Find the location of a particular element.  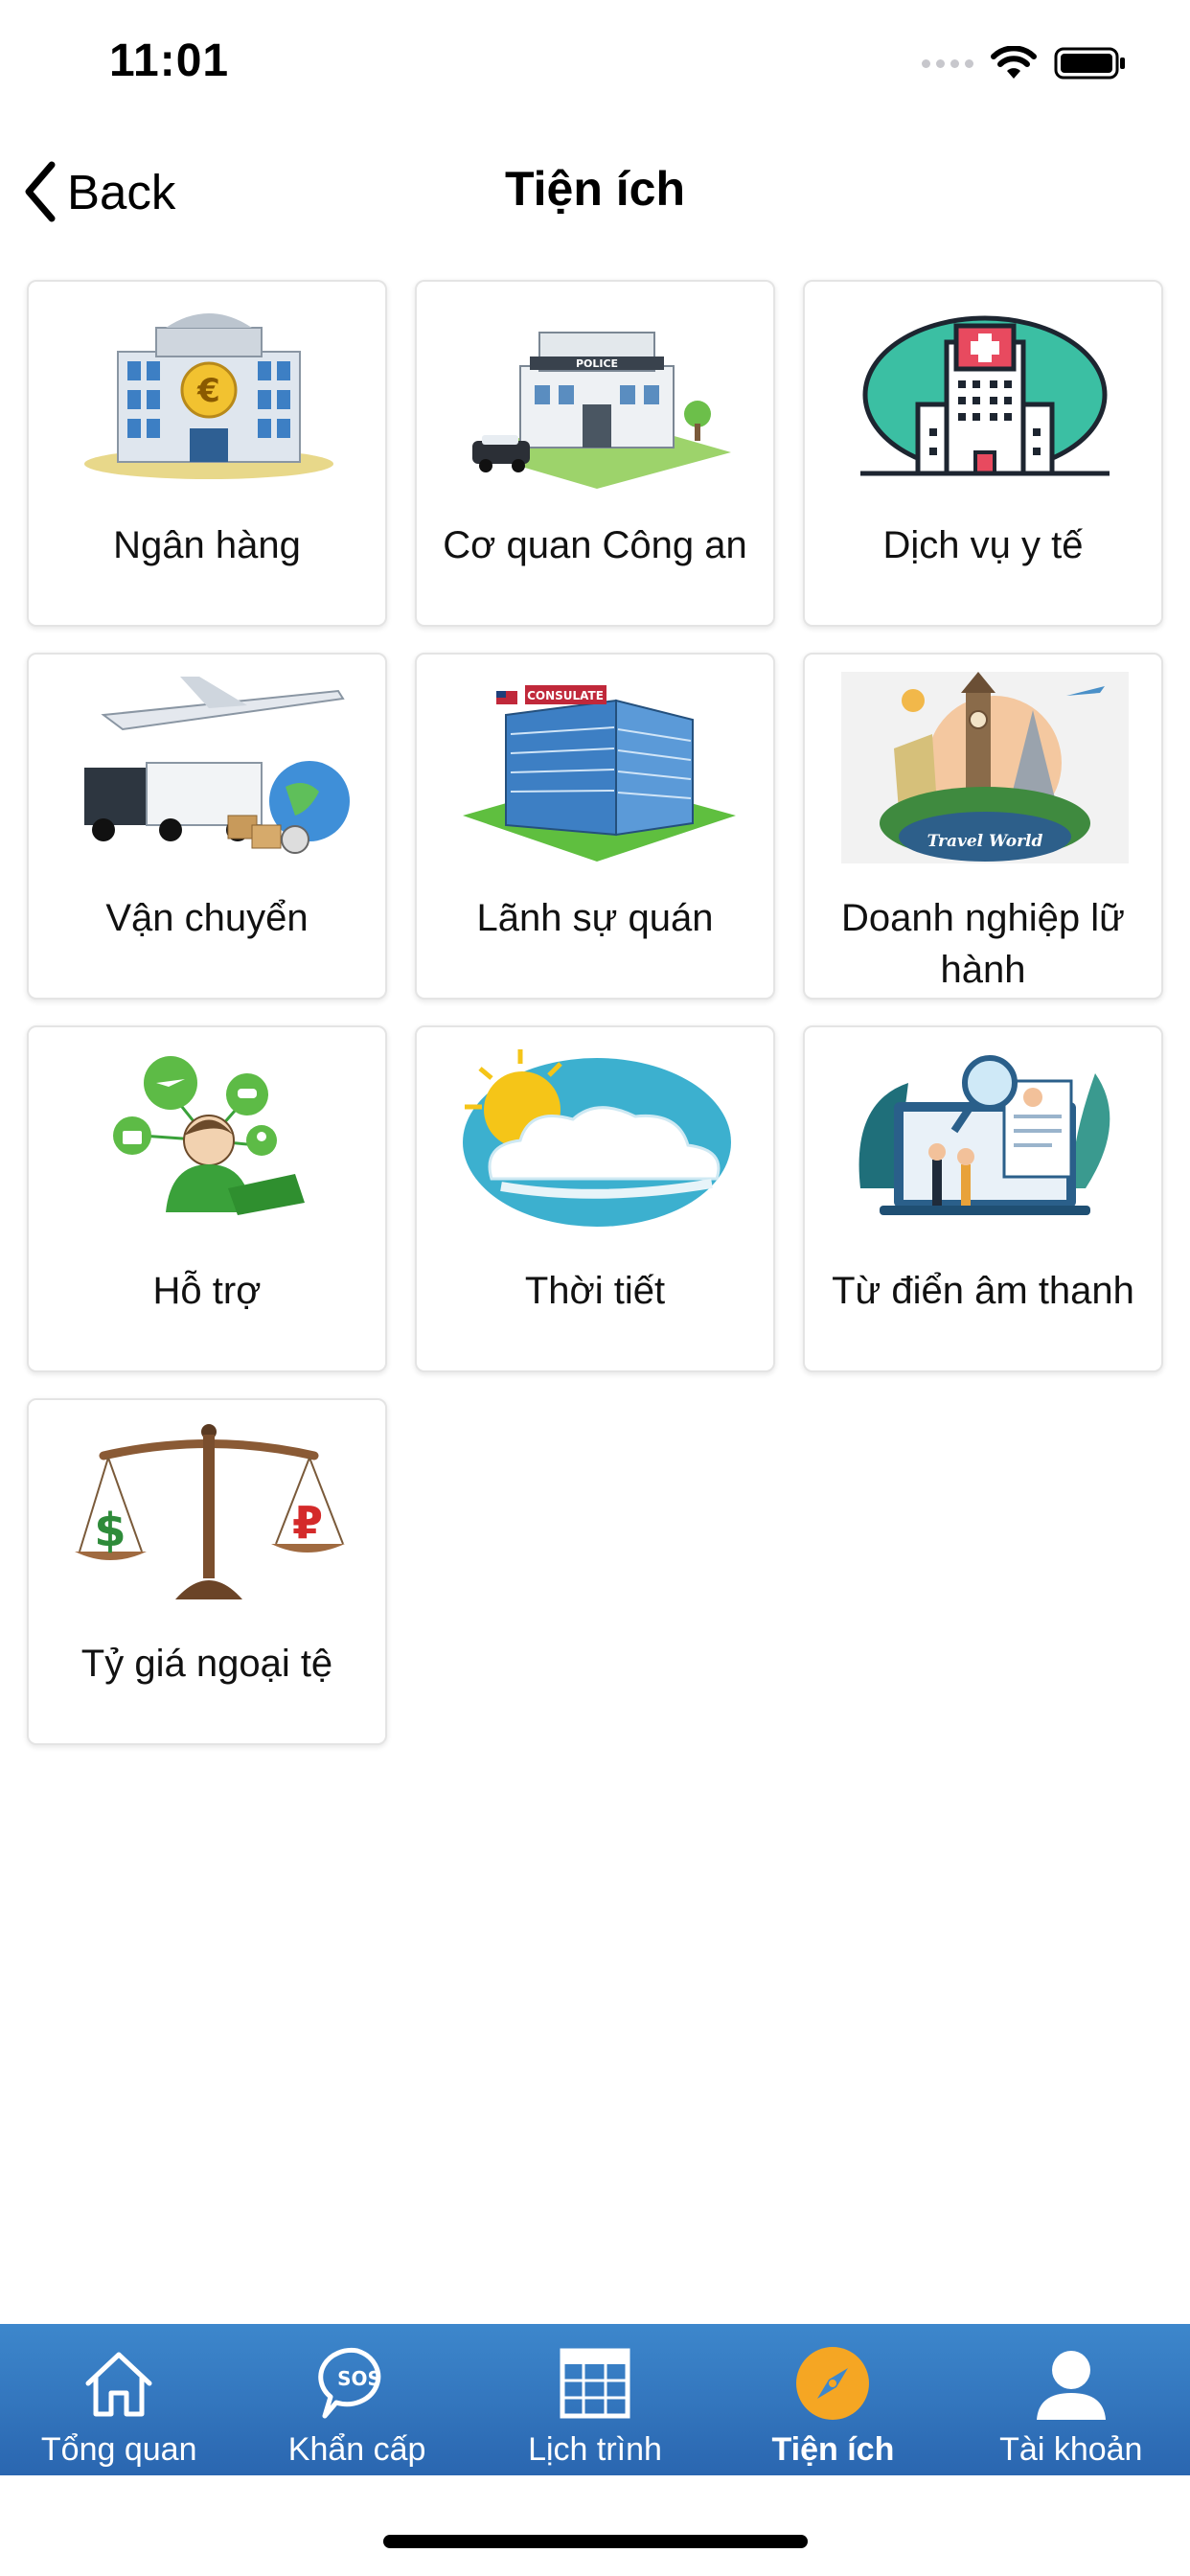

navigation-bar: Back Tiện ích is located at coordinates (595, 191).